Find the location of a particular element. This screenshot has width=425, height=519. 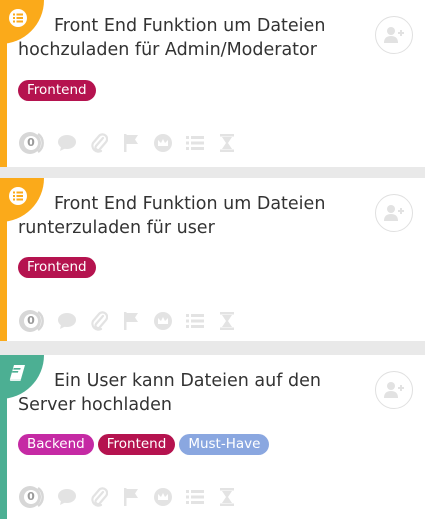

tag-must-have: Must-Have is located at coordinates (224, 444).